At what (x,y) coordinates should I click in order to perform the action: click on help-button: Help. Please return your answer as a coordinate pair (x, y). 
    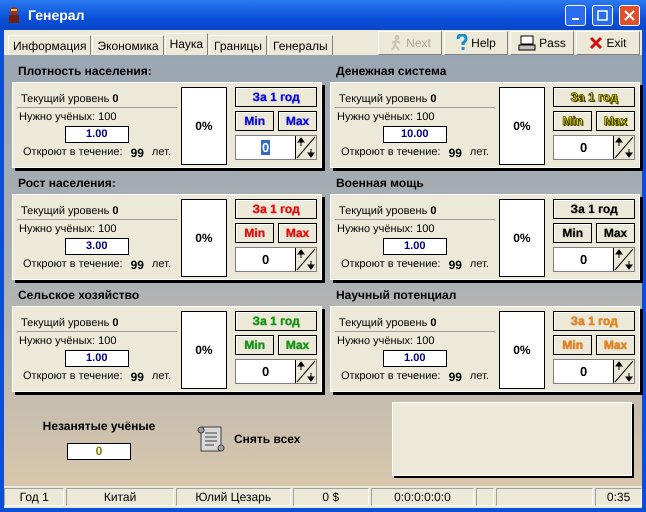
    Looking at the image, I should click on (476, 42).